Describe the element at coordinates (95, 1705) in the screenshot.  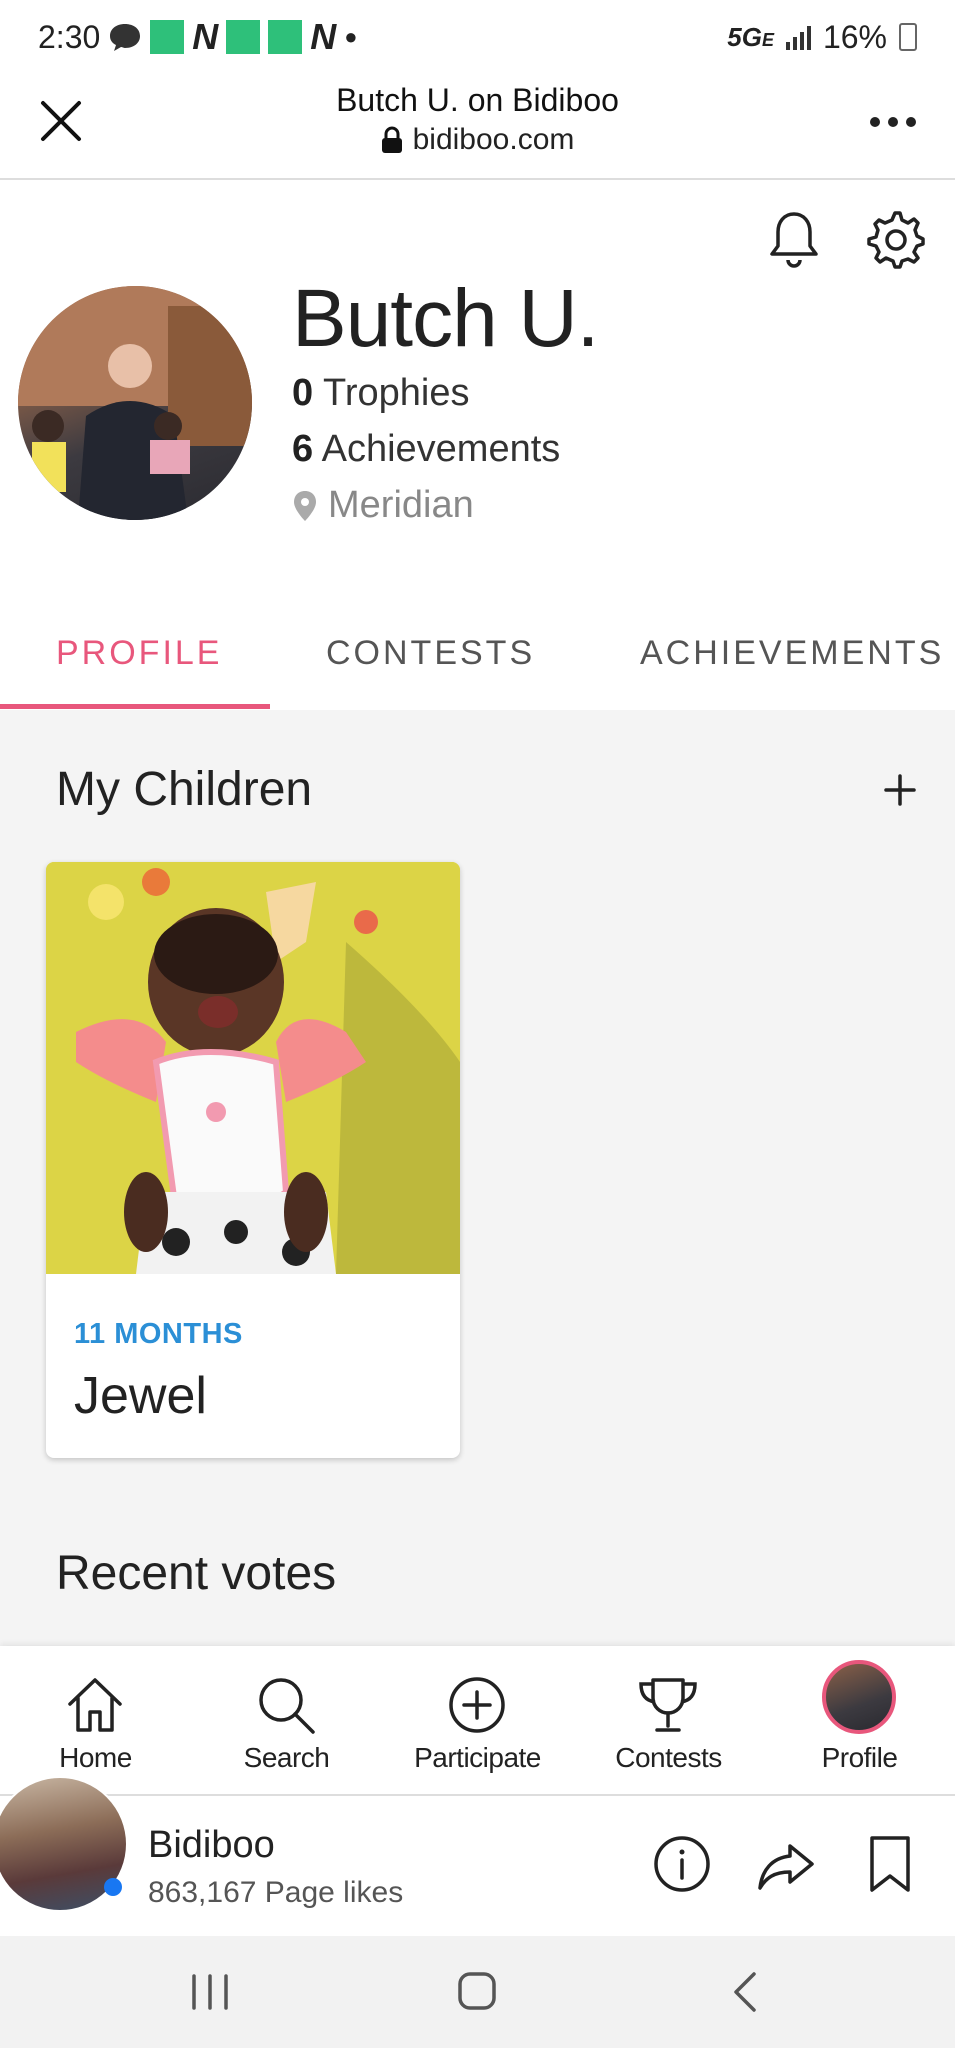
I see `home-icon` at that location.